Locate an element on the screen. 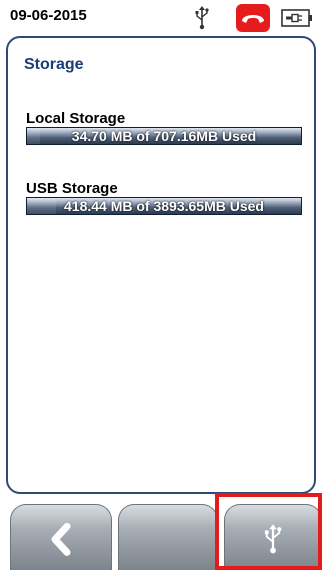 This screenshot has width=322, height=570. hang-up-phone-icon is located at coordinates (253, 18).